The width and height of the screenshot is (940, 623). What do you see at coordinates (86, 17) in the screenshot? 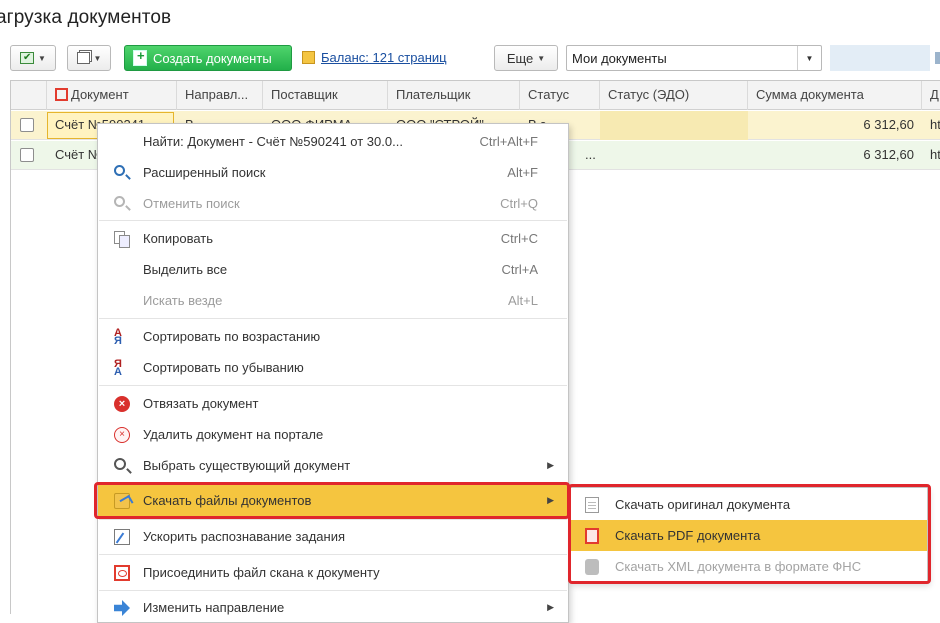
I see `page-title: агрузка документов` at bounding box center [86, 17].